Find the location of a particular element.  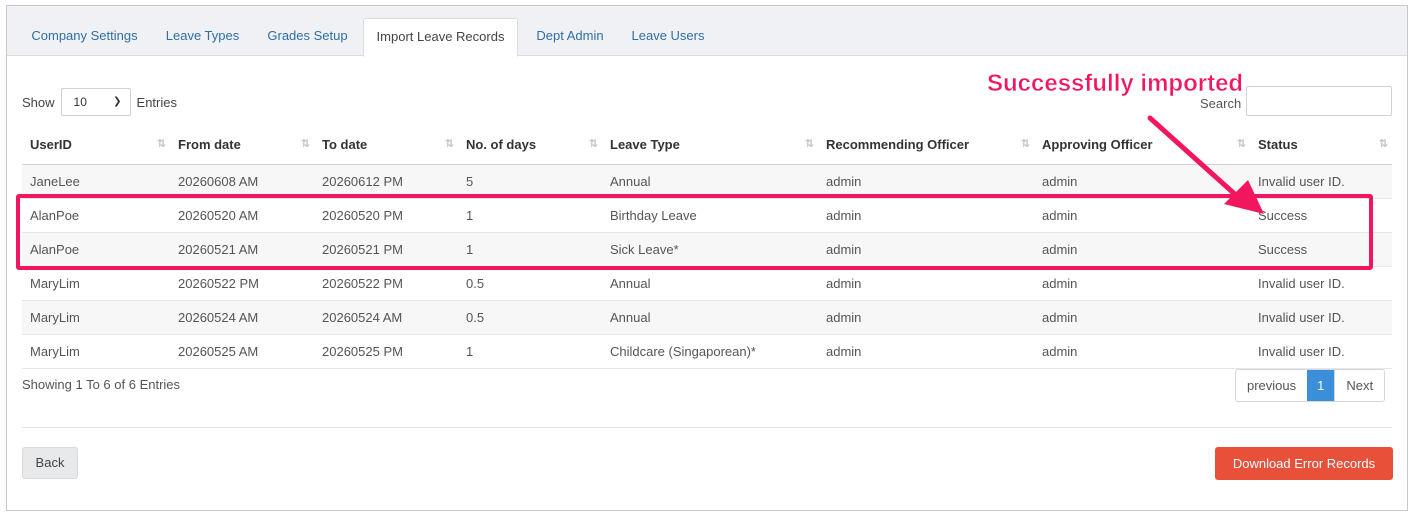

tab-leave-users: Leave Users is located at coordinates (668, 37).